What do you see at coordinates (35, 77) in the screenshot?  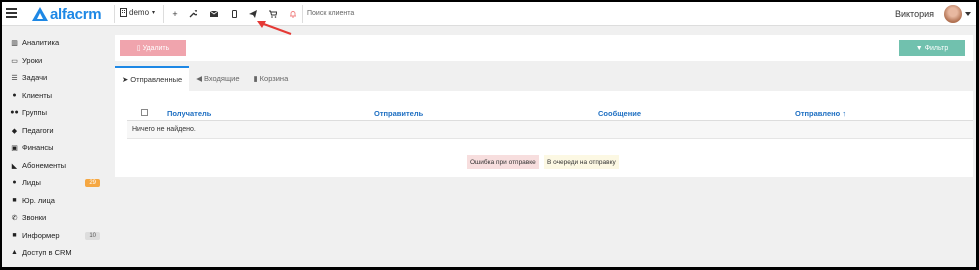 I see `sidebar-item-label: Задачи` at bounding box center [35, 77].